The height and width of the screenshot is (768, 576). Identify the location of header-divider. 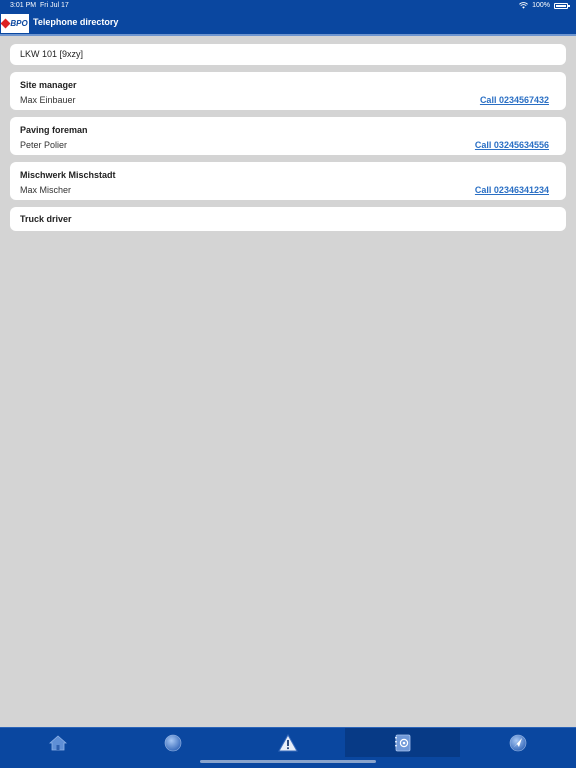
(288, 35).